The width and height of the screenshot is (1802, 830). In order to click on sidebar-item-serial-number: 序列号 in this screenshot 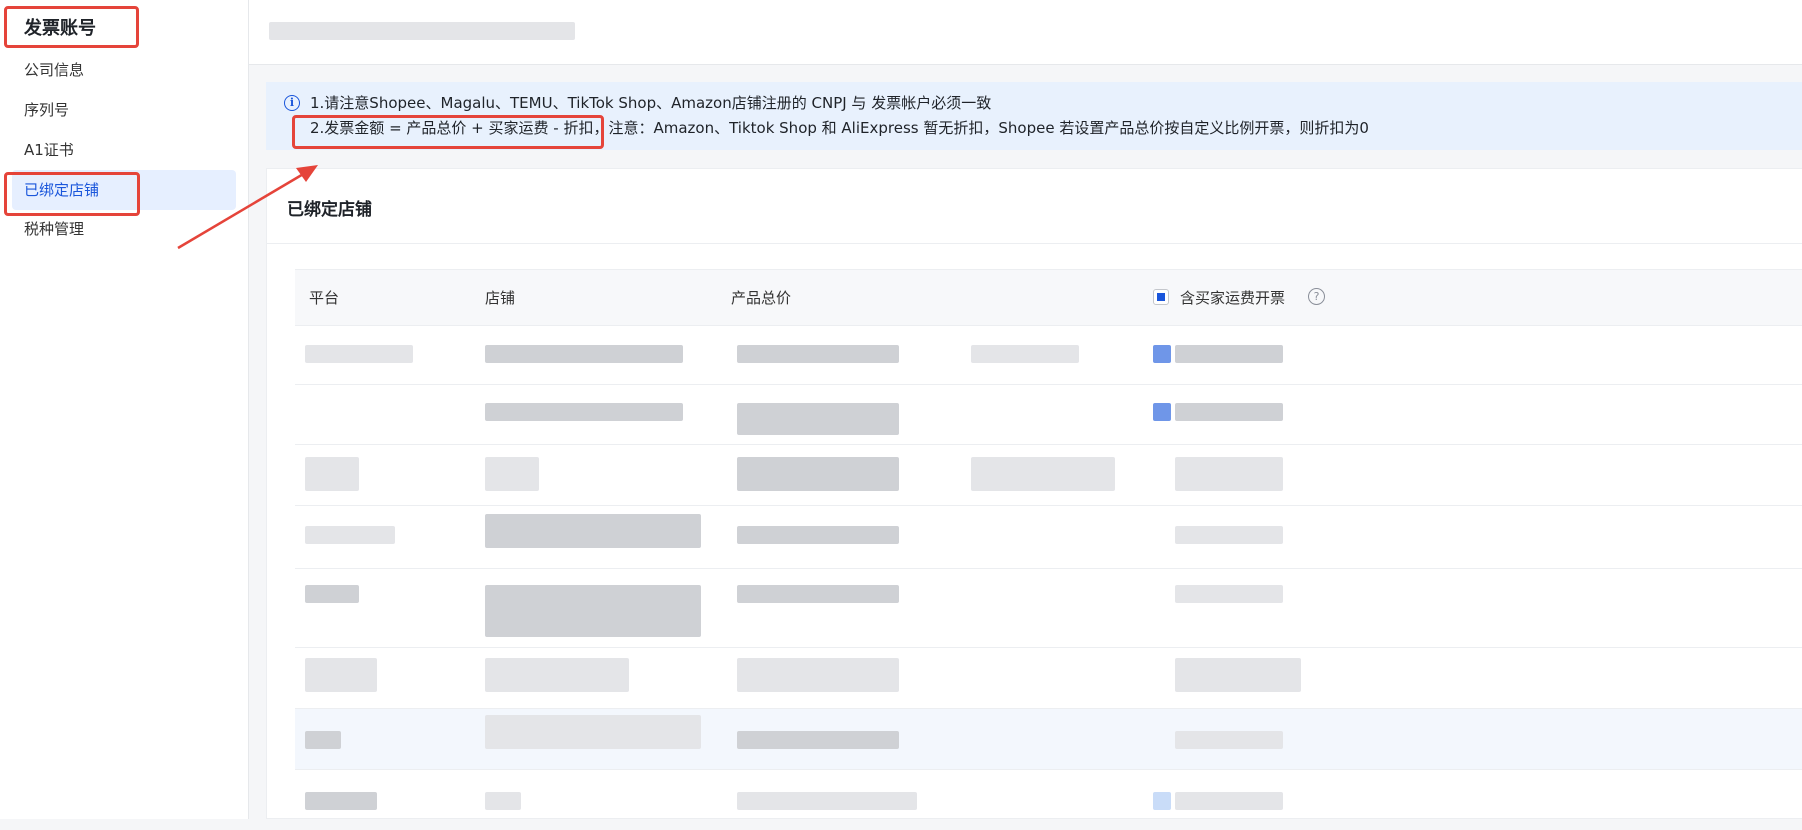, I will do `click(124, 110)`.